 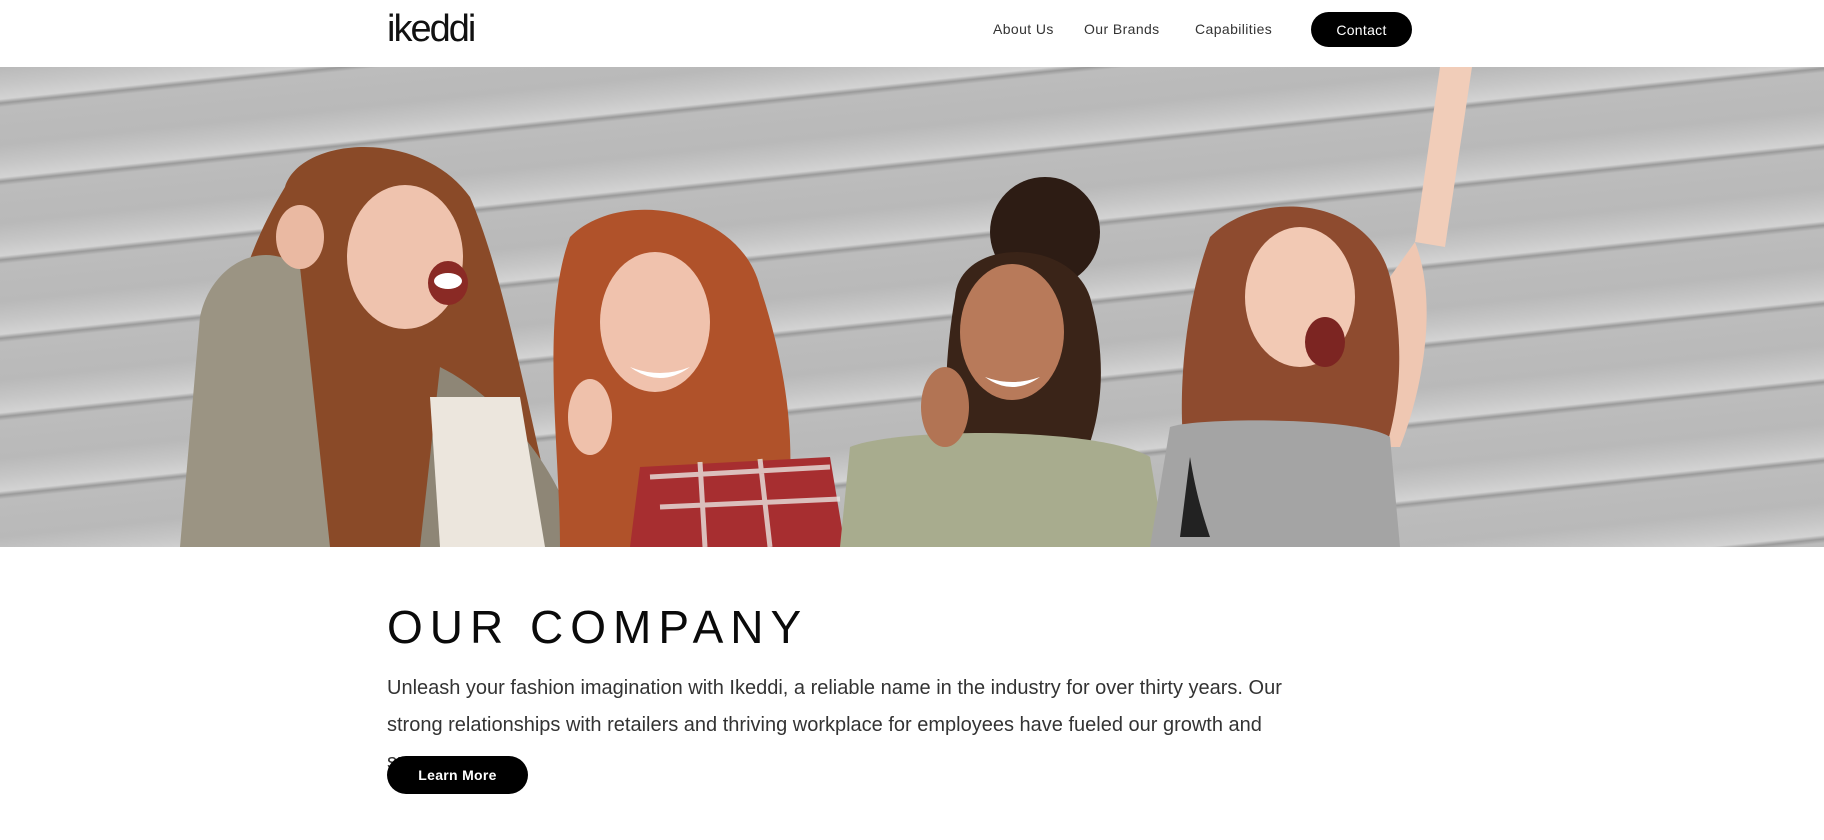 I want to click on main-nav: About Us Our Brands Capabilities Contact, so click(x=912, y=33).